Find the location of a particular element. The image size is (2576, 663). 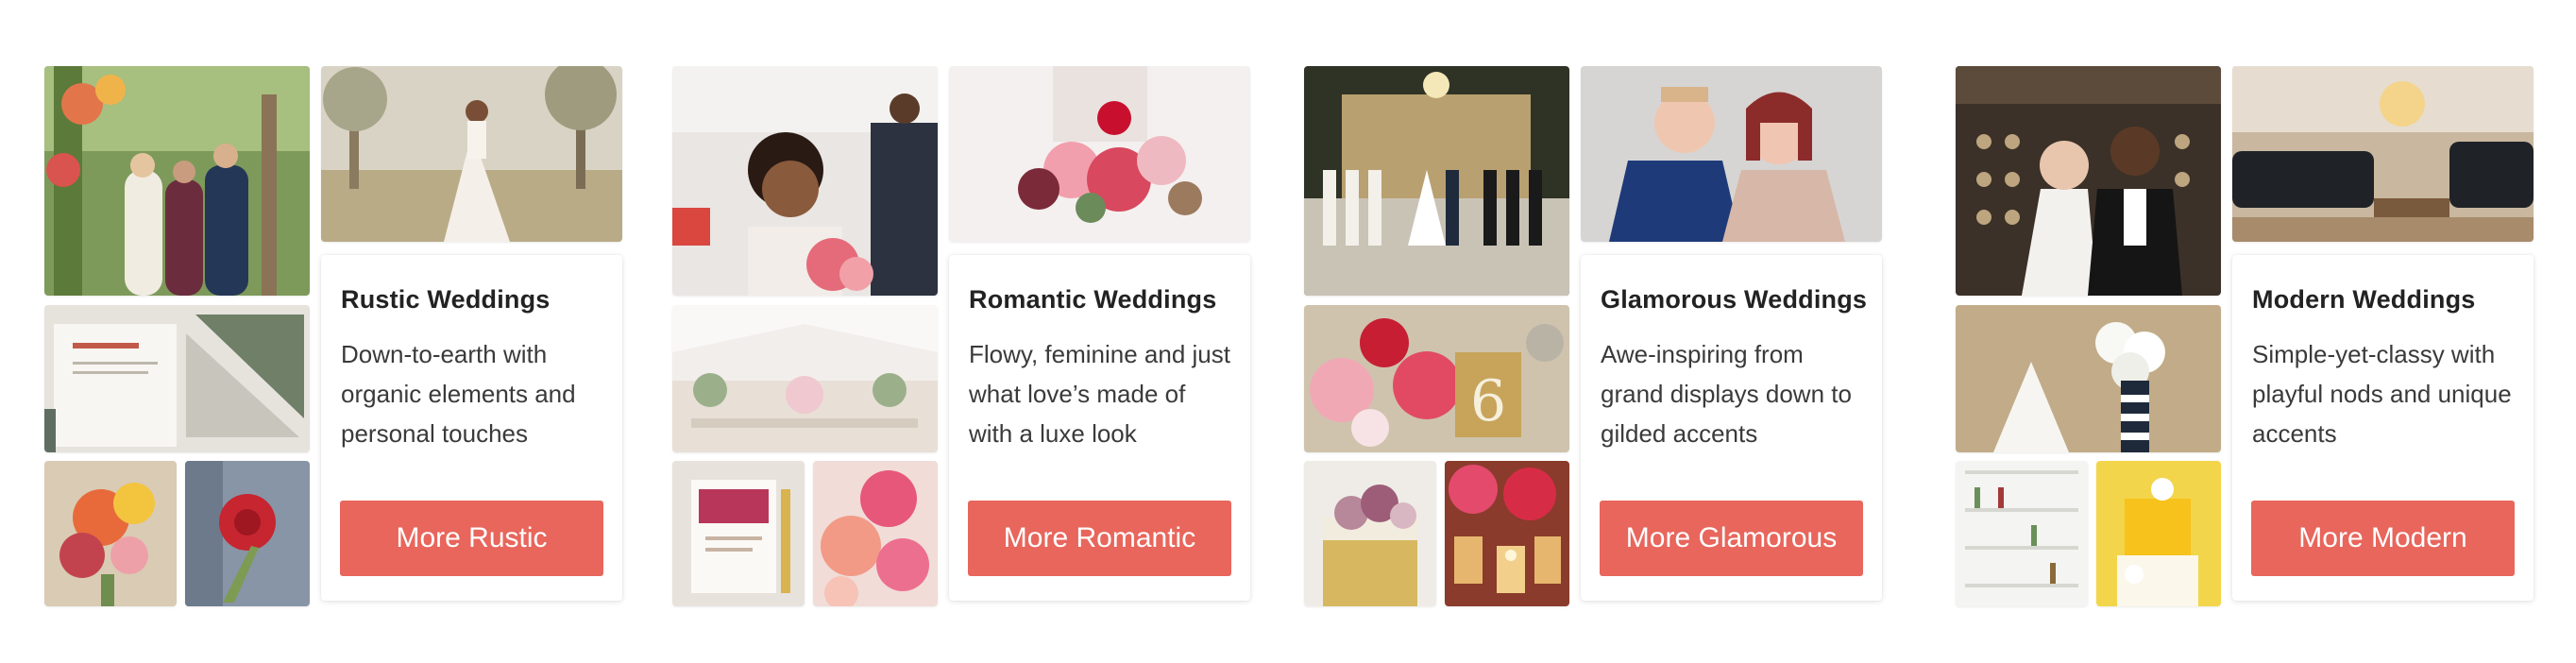

modern-bar-shelves-photo is located at coordinates (2022, 533).